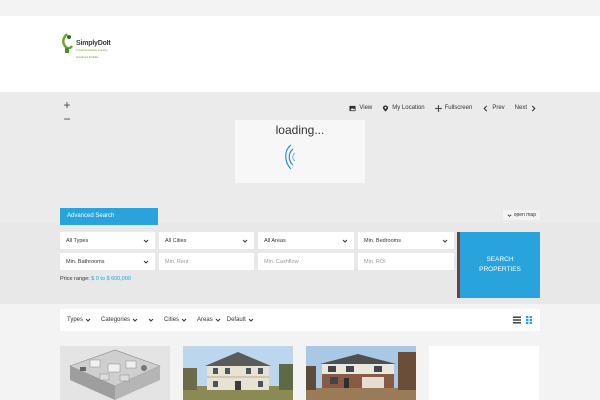  What do you see at coordinates (498, 265) in the screenshot?
I see `search-properties-button: SEARCH PROPERTIES` at bounding box center [498, 265].